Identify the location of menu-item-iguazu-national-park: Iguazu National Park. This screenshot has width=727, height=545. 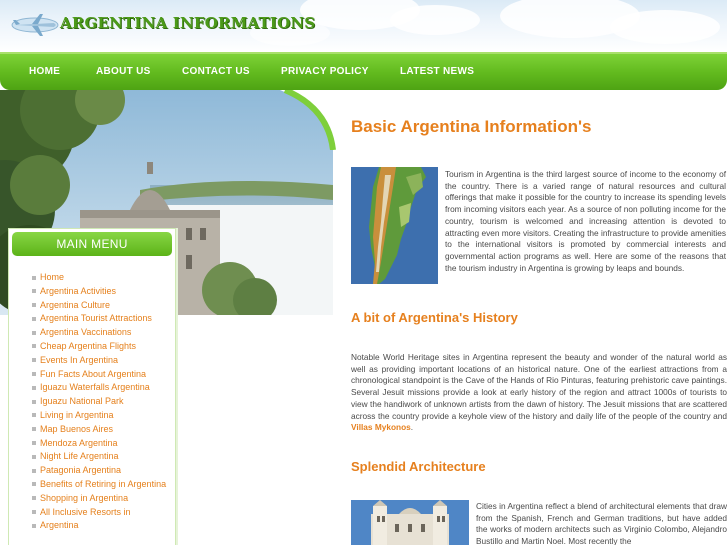
(104, 402).